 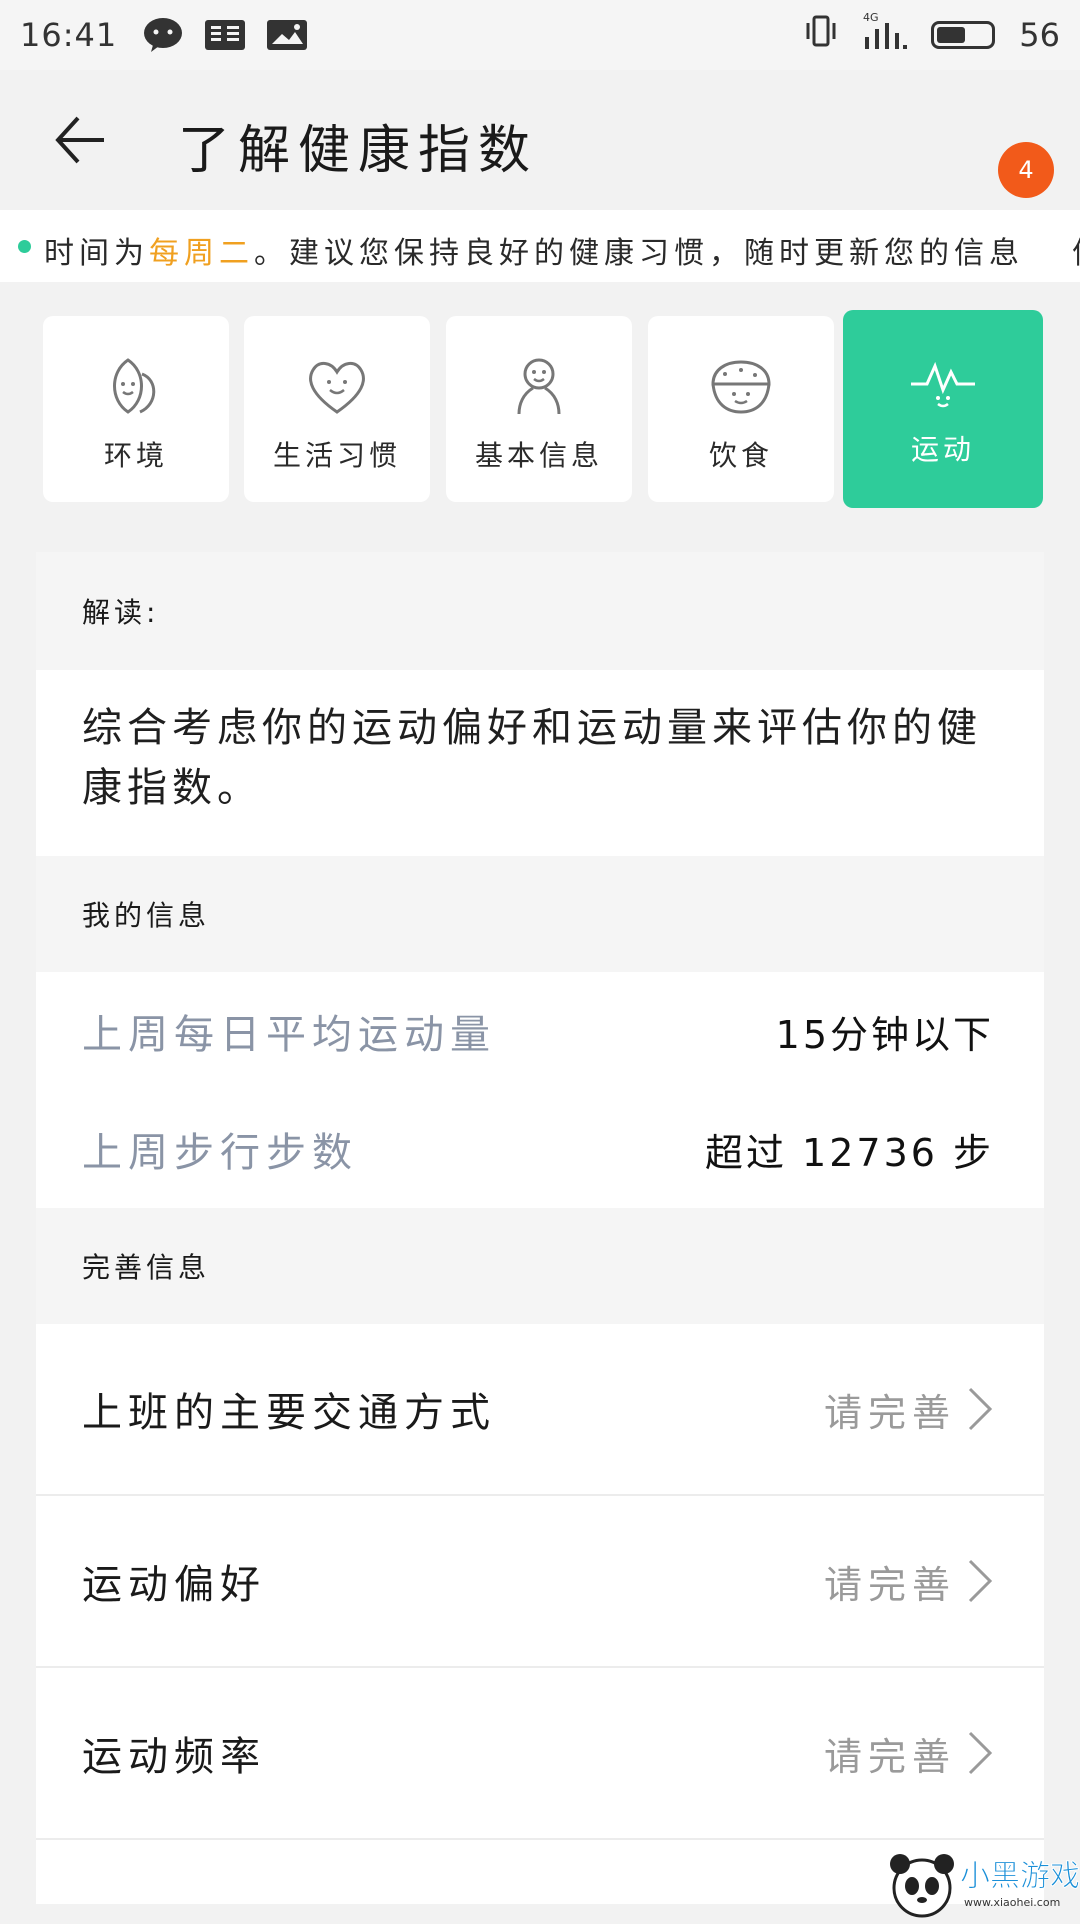 What do you see at coordinates (1026, 170) in the screenshot?
I see `notification-badge: 4` at bounding box center [1026, 170].